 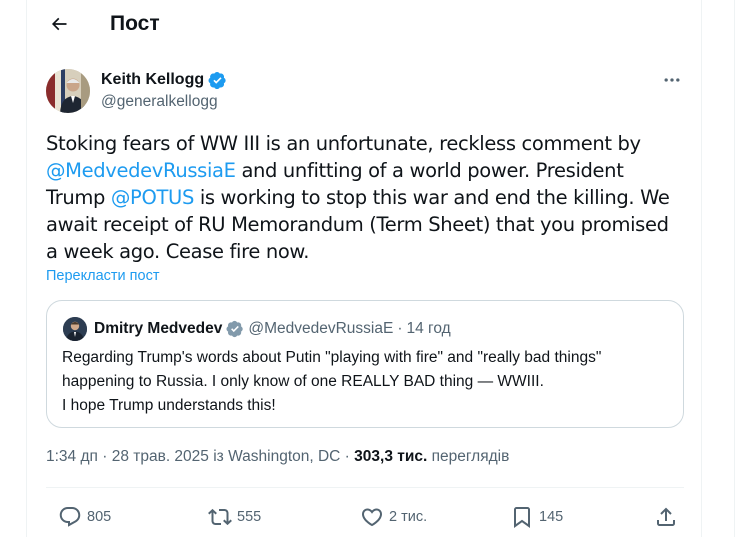 What do you see at coordinates (135, 23) in the screenshot?
I see `page-title: Пост` at bounding box center [135, 23].